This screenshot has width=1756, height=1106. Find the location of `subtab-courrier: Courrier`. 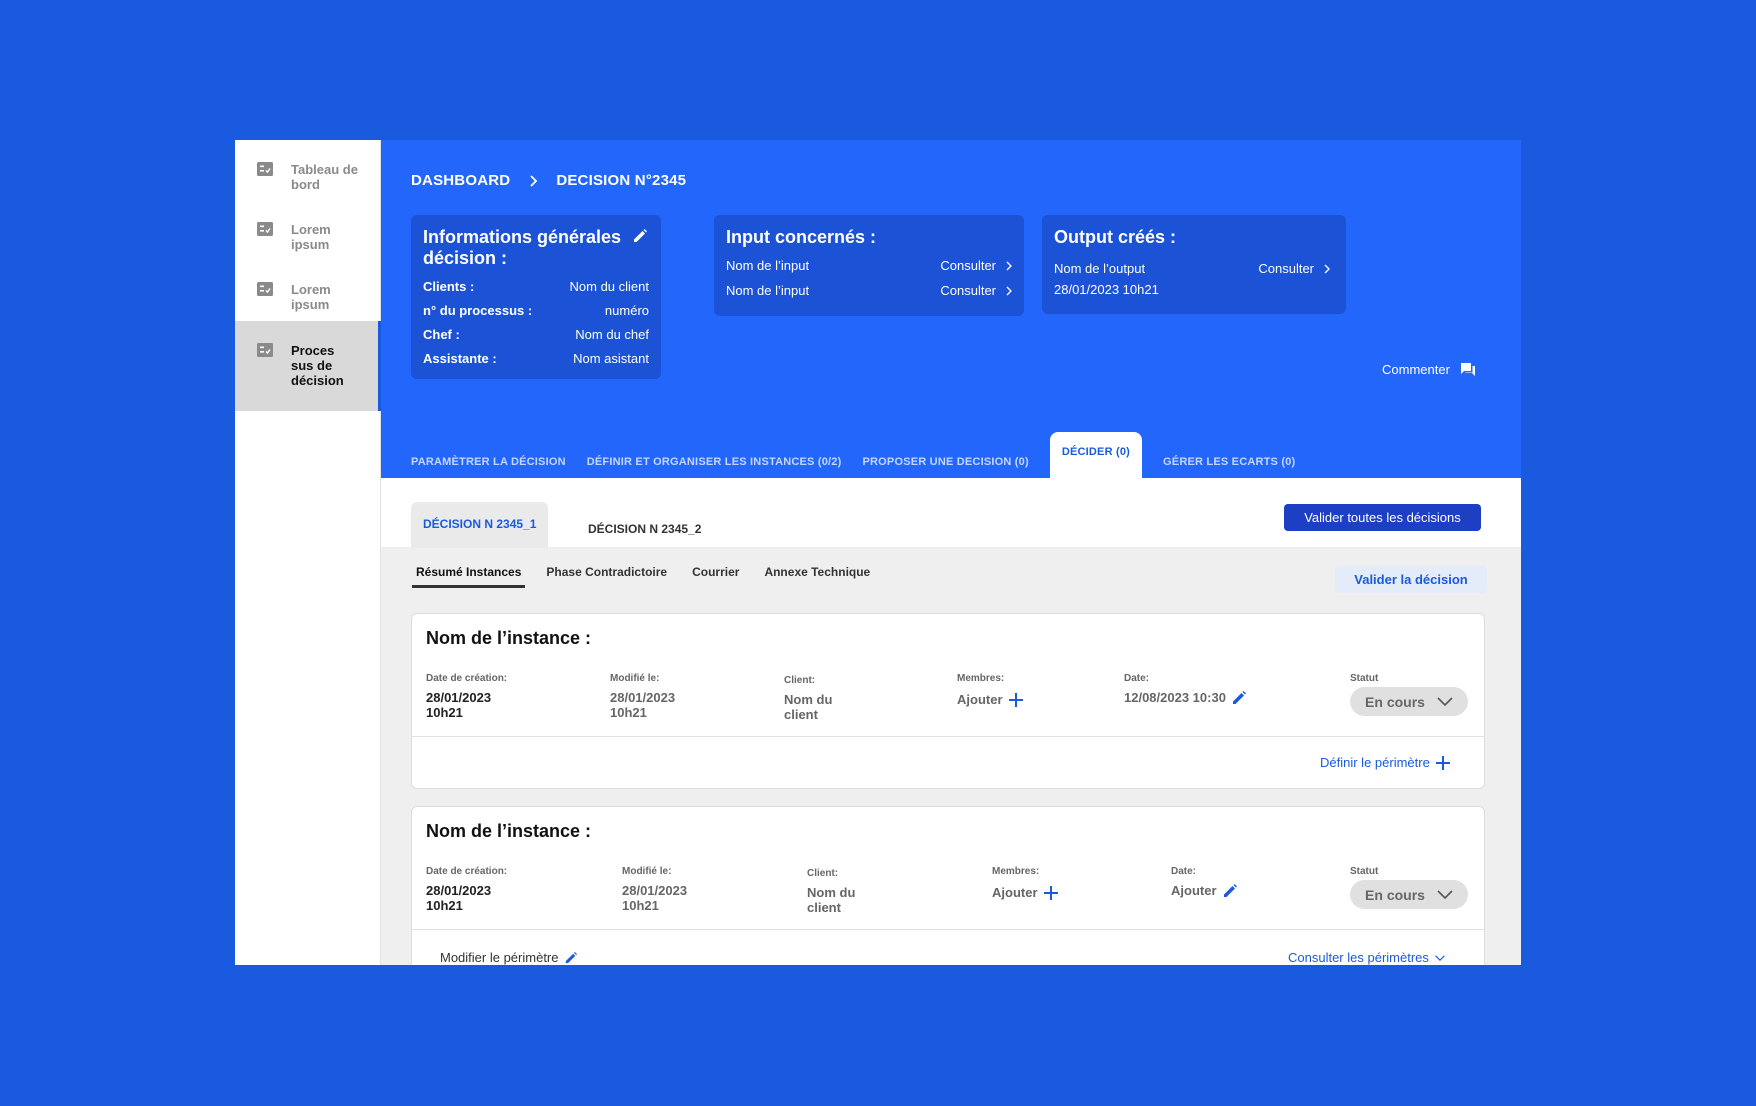

subtab-courrier: Courrier is located at coordinates (715, 576).